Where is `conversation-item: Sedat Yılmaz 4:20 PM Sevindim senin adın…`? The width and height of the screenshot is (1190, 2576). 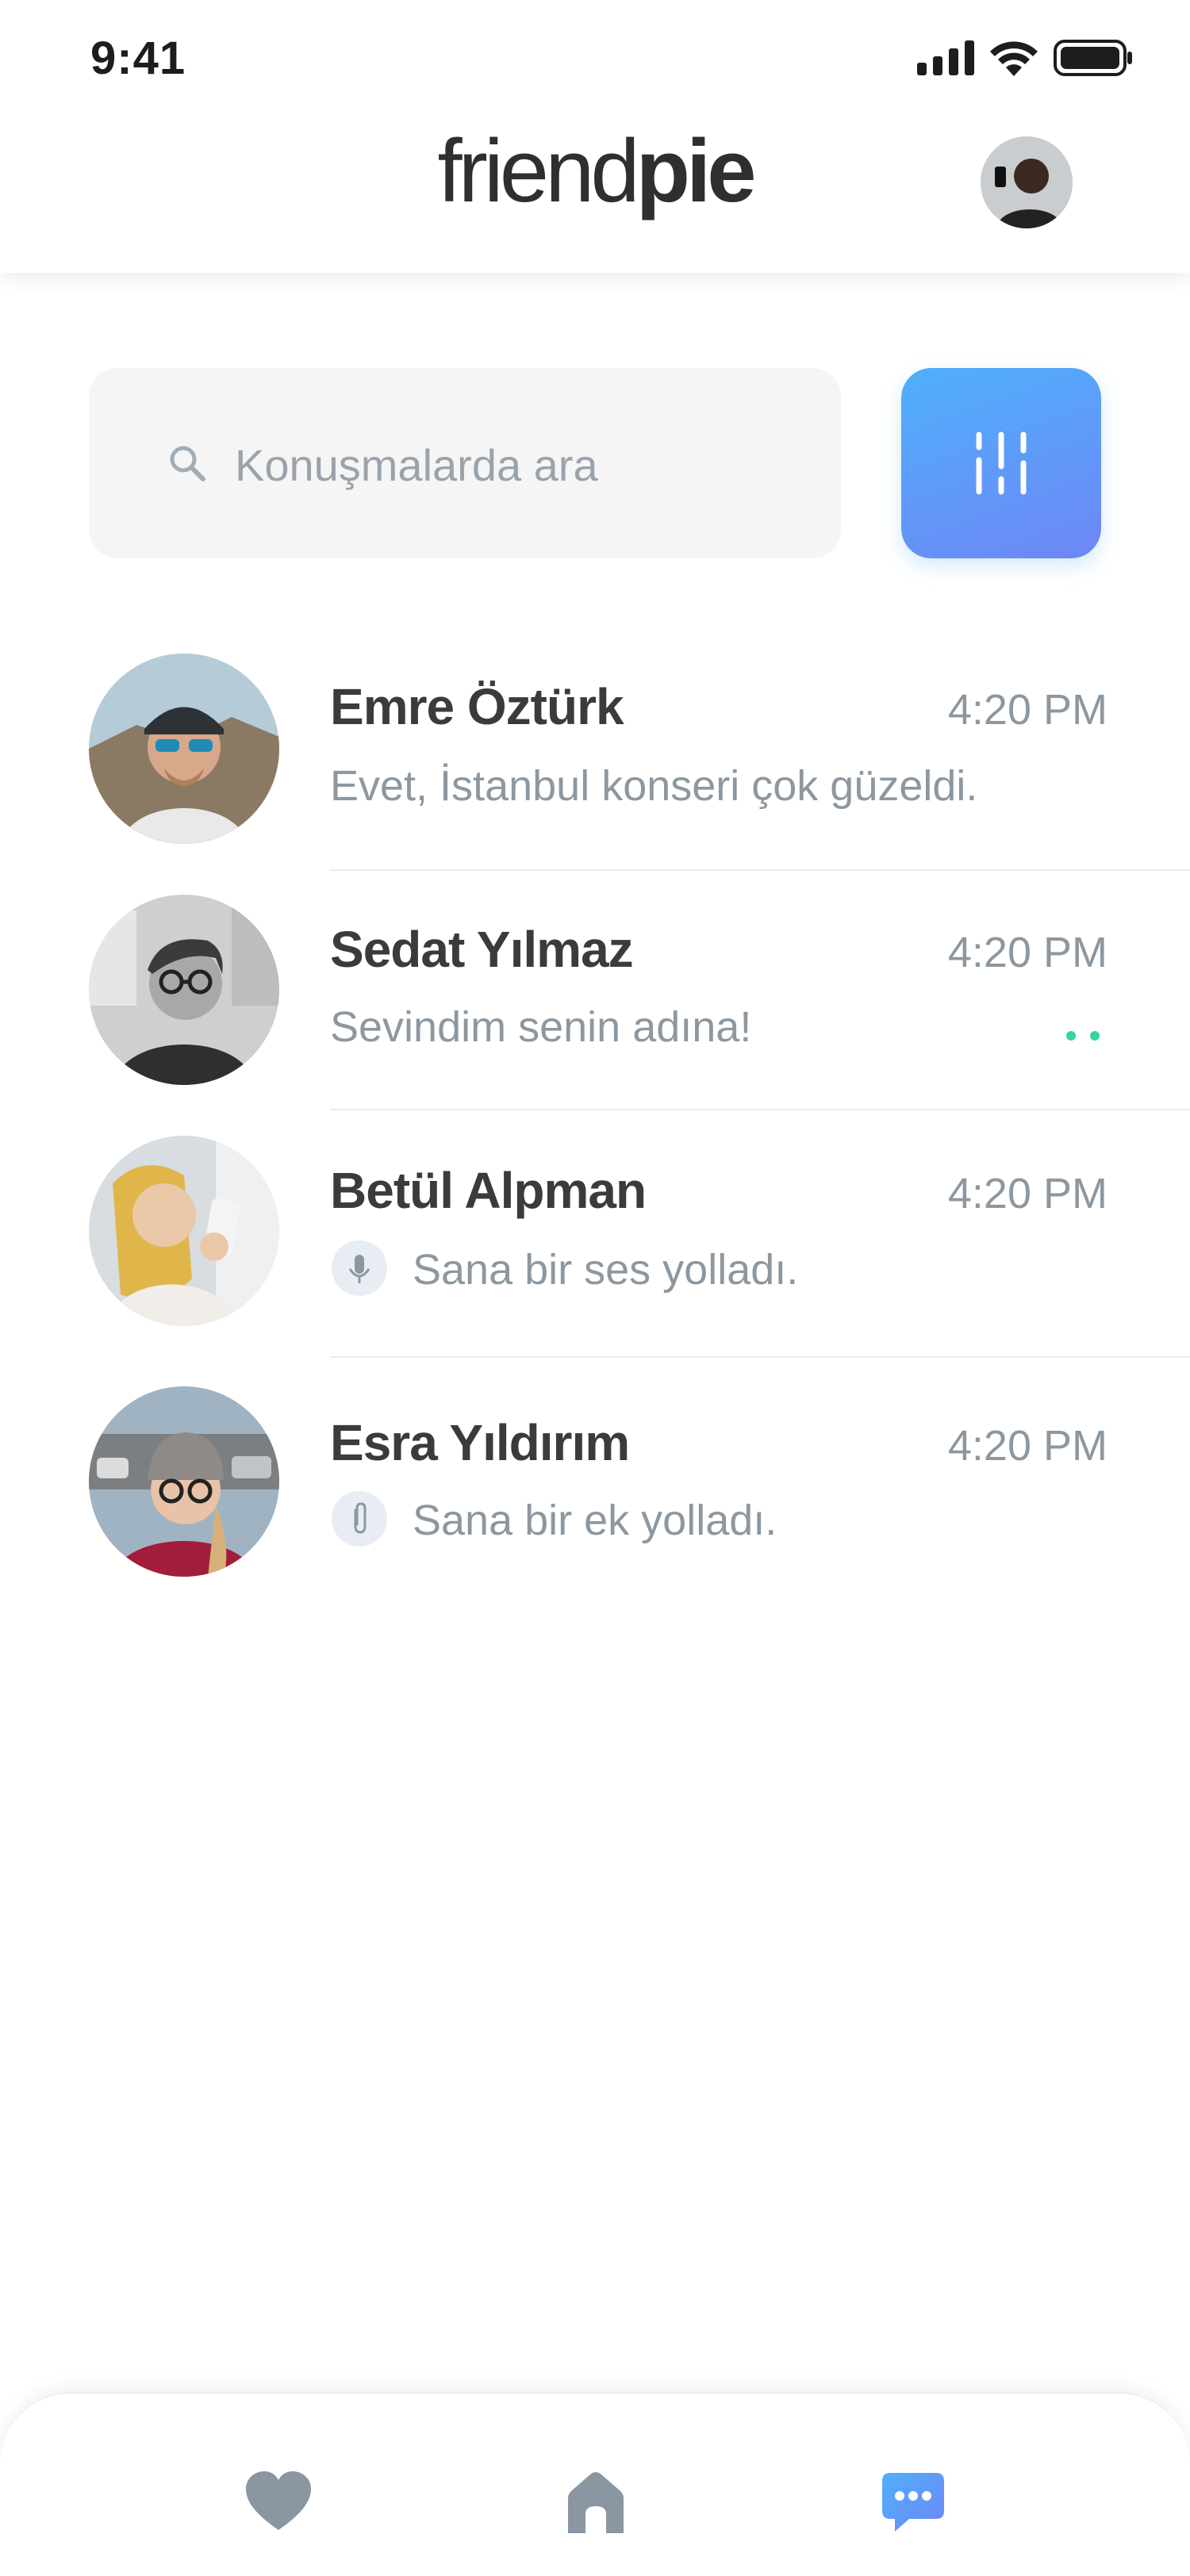 conversation-item: Sedat Yılmaz 4:20 PM Sevindim senin adın… is located at coordinates (595, 1002).